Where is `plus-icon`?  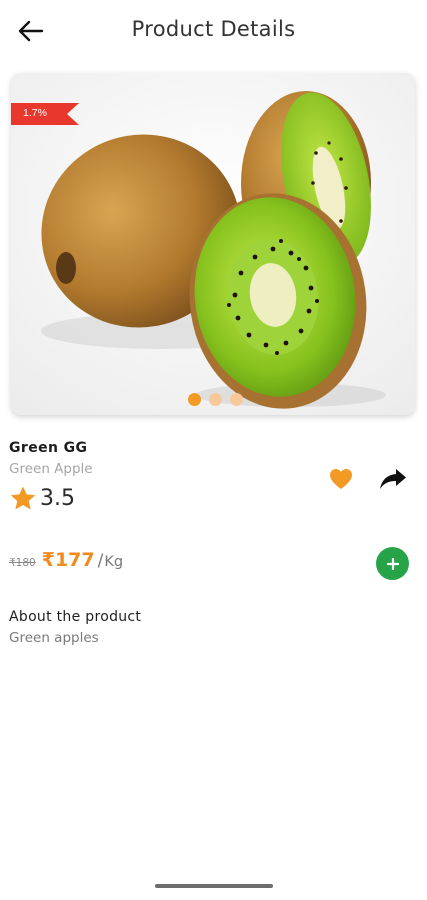 plus-icon is located at coordinates (392, 563).